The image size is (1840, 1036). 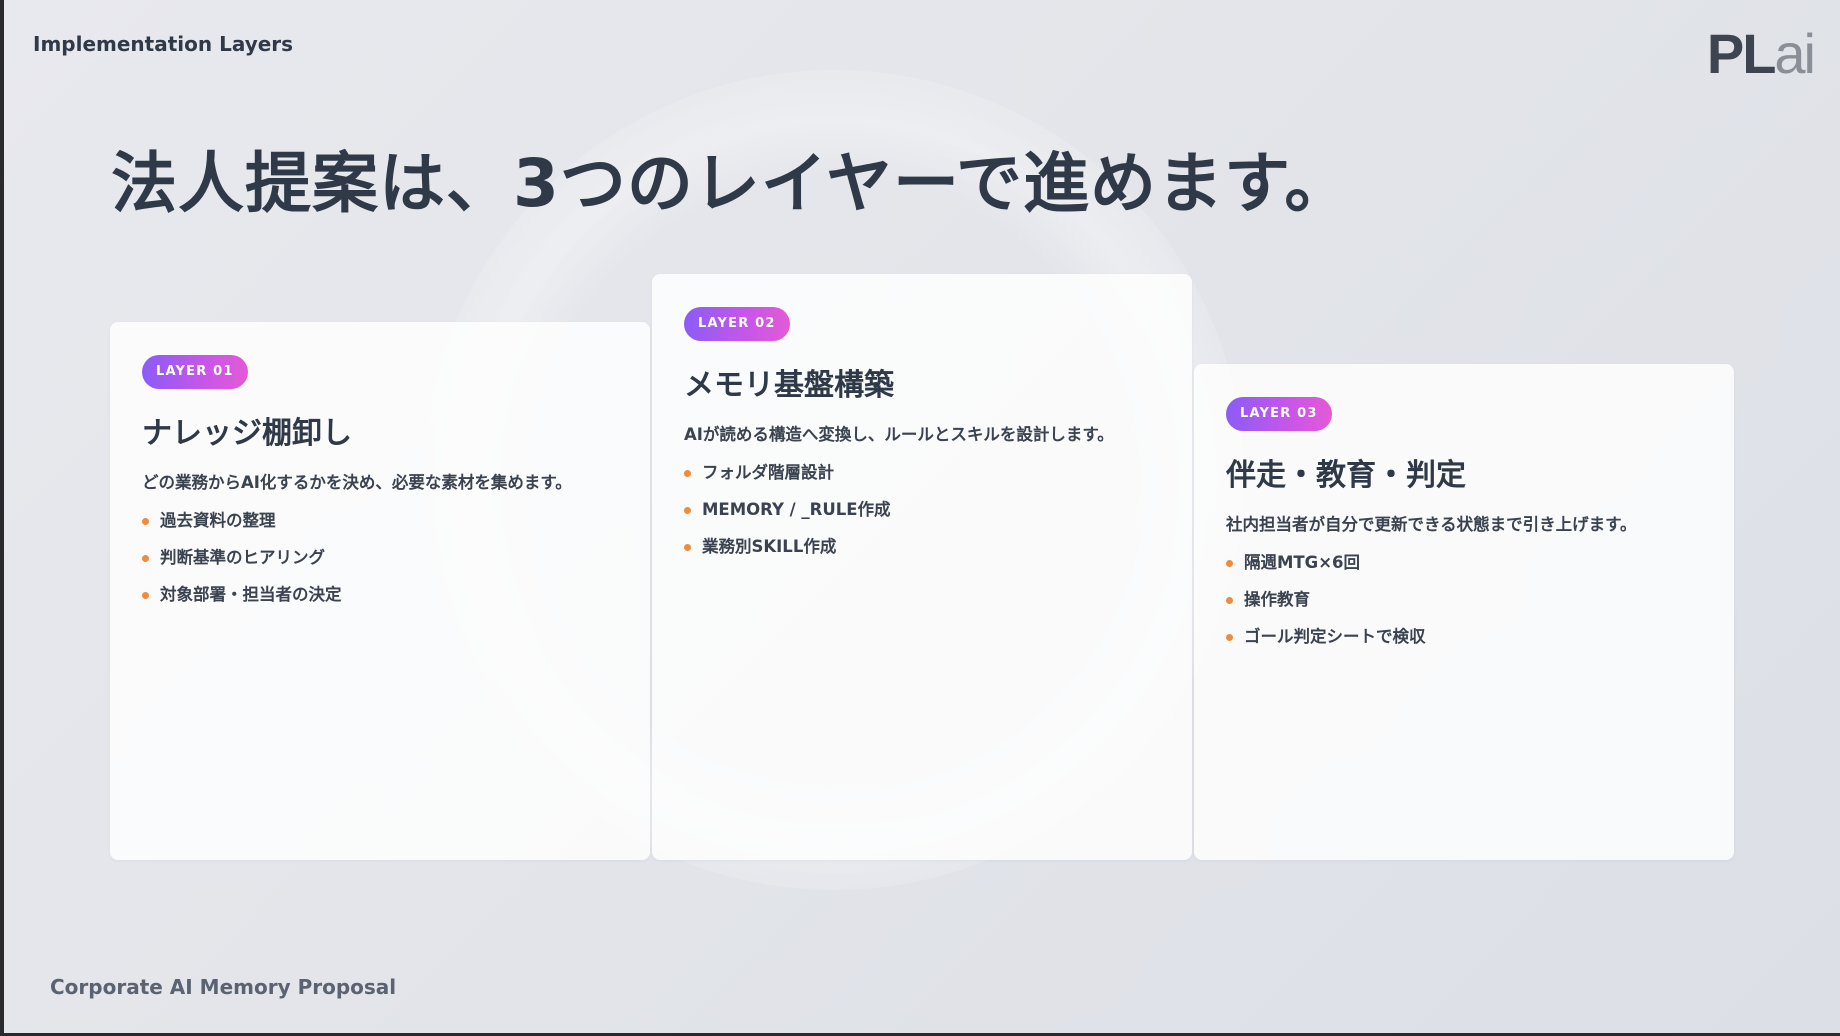 I want to click on card-title: ナレッジ棚卸し, so click(x=247, y=433).